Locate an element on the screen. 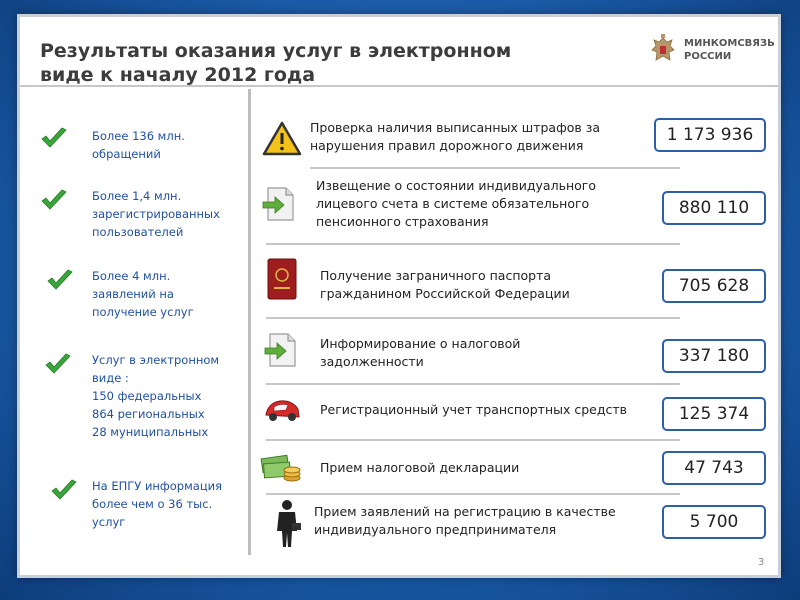 The image size is (800, 600). service-value: 880 110 is located at coordinates (714, 208).